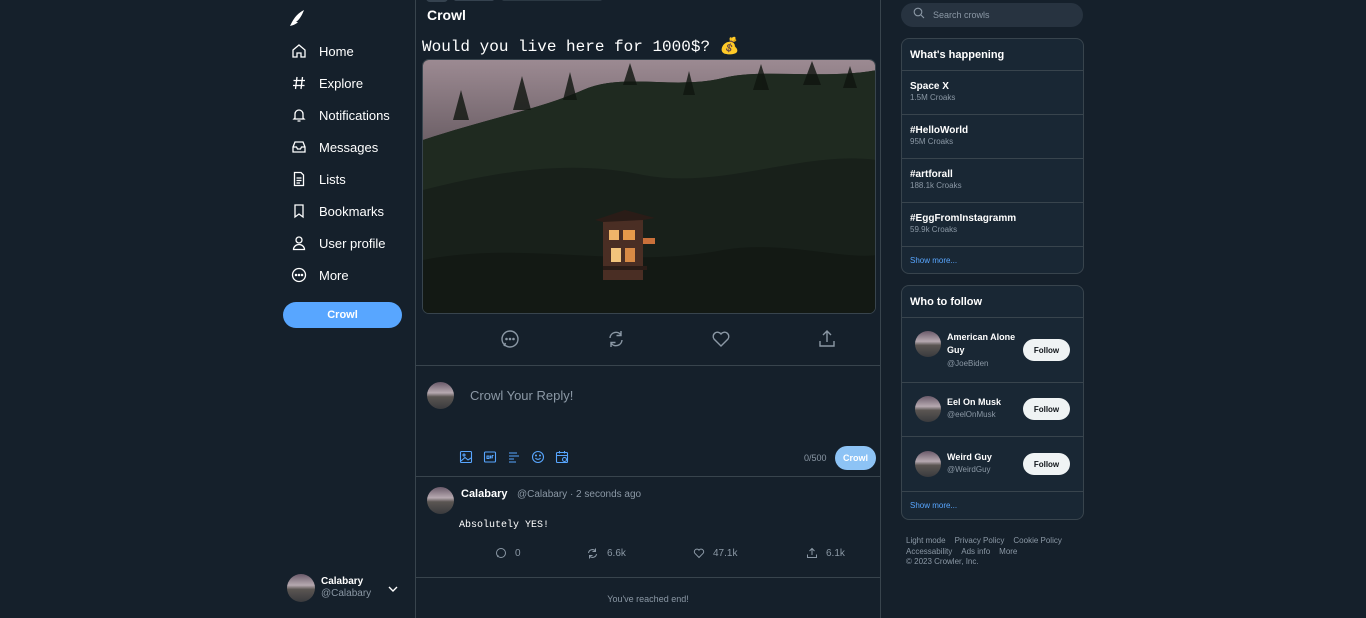 This screenshot has width=1366, height=618. Describe the element at coordinates (299, 51) in the screenshot. I see `home-icon` at that location.